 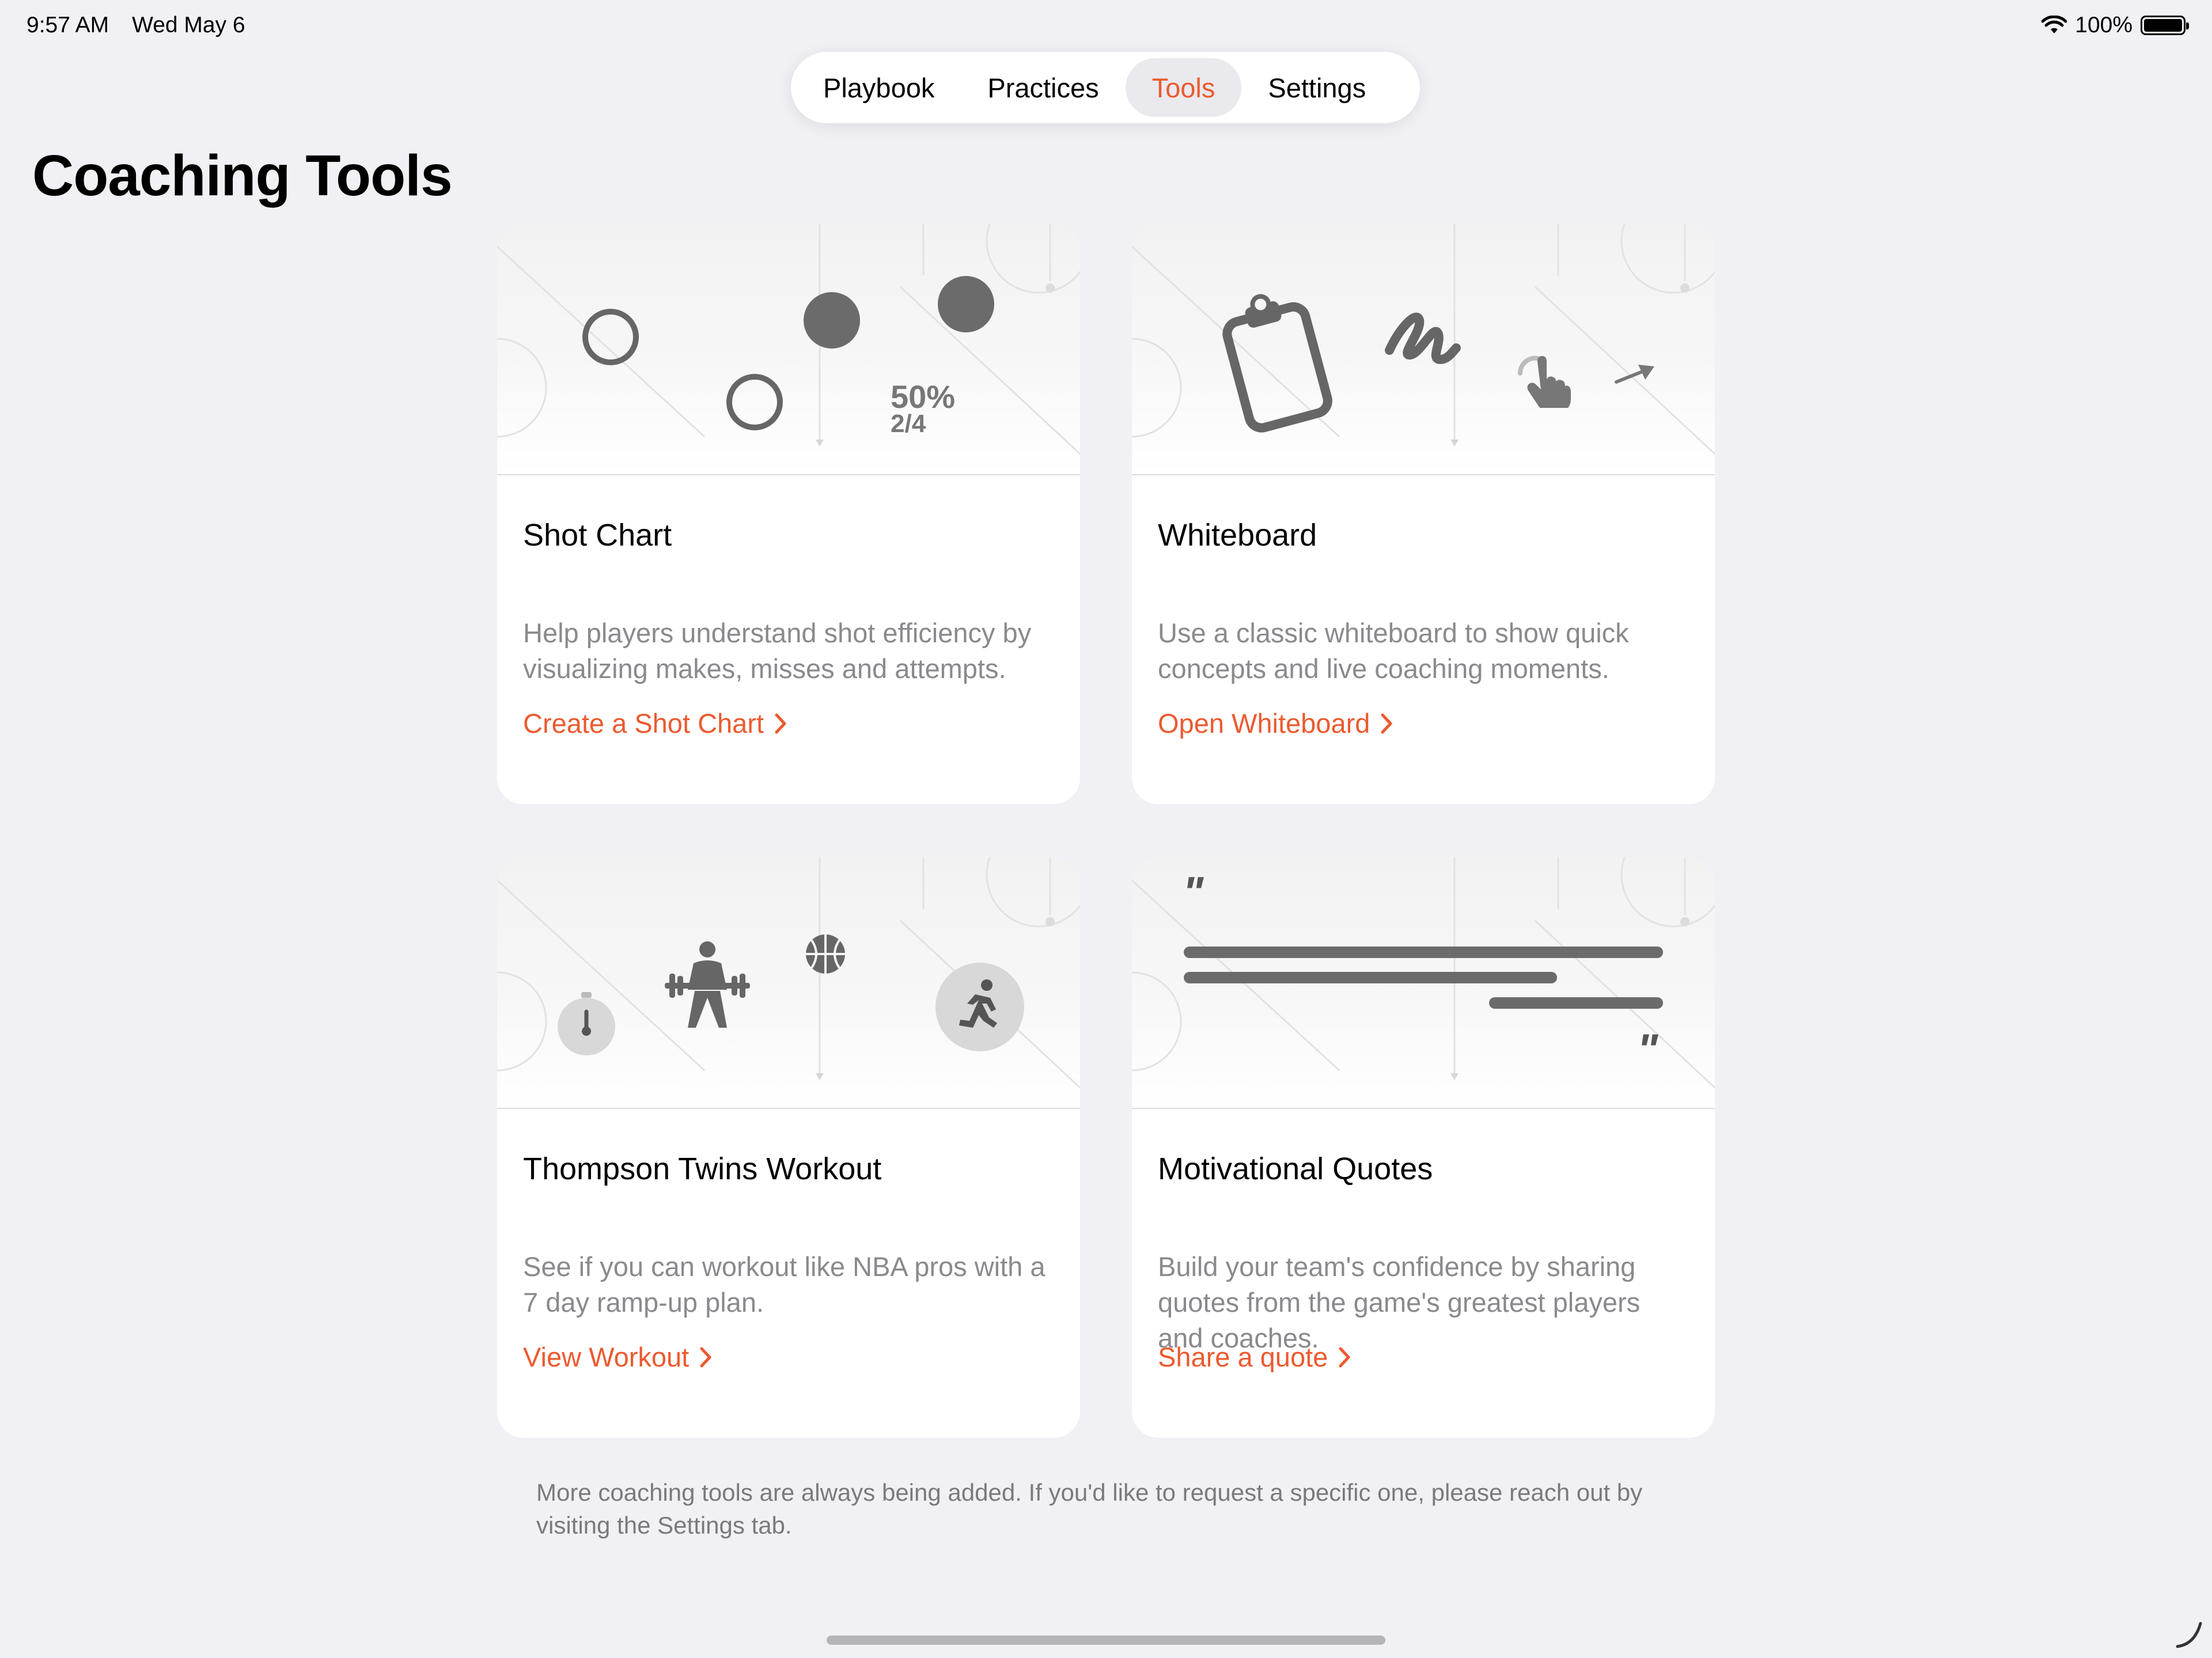 I want to click on shot-chart-hero: 50% 2/4, so click(x=788, y=349).